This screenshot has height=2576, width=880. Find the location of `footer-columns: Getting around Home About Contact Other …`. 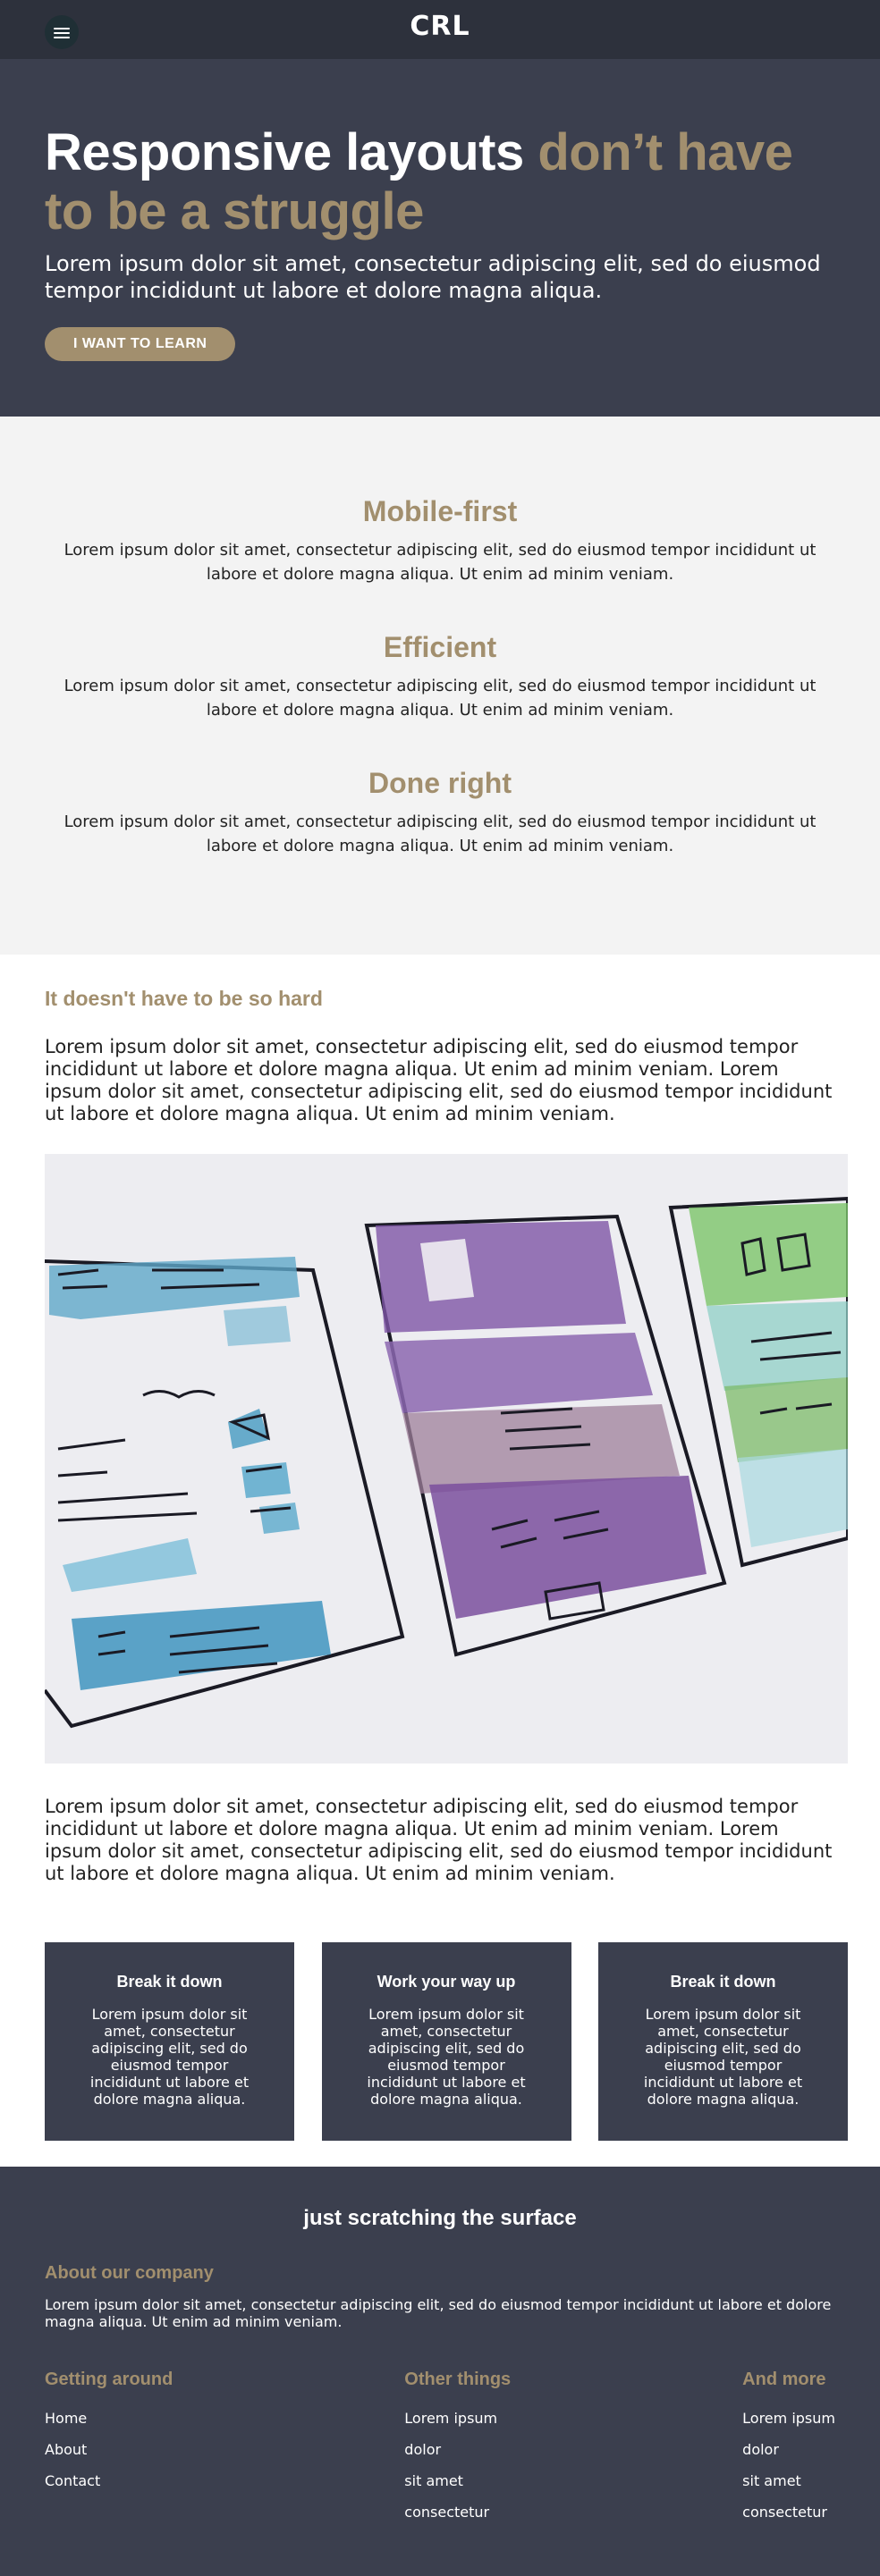

footer-columns: Getting around Home About Contact Other … is located at coordinates (440, 2449).